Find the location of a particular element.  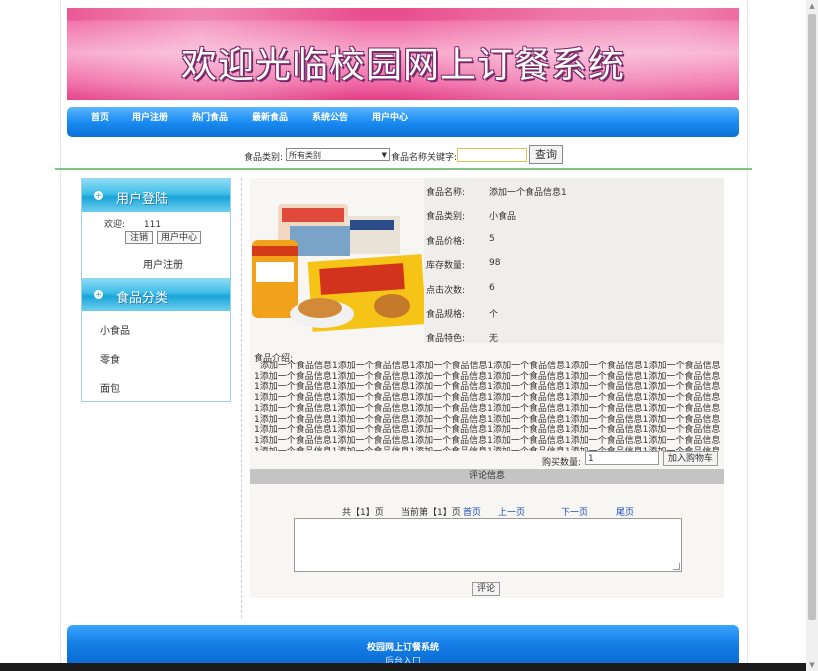

category-label: 食品类别: is located at coordinates (264, 158).